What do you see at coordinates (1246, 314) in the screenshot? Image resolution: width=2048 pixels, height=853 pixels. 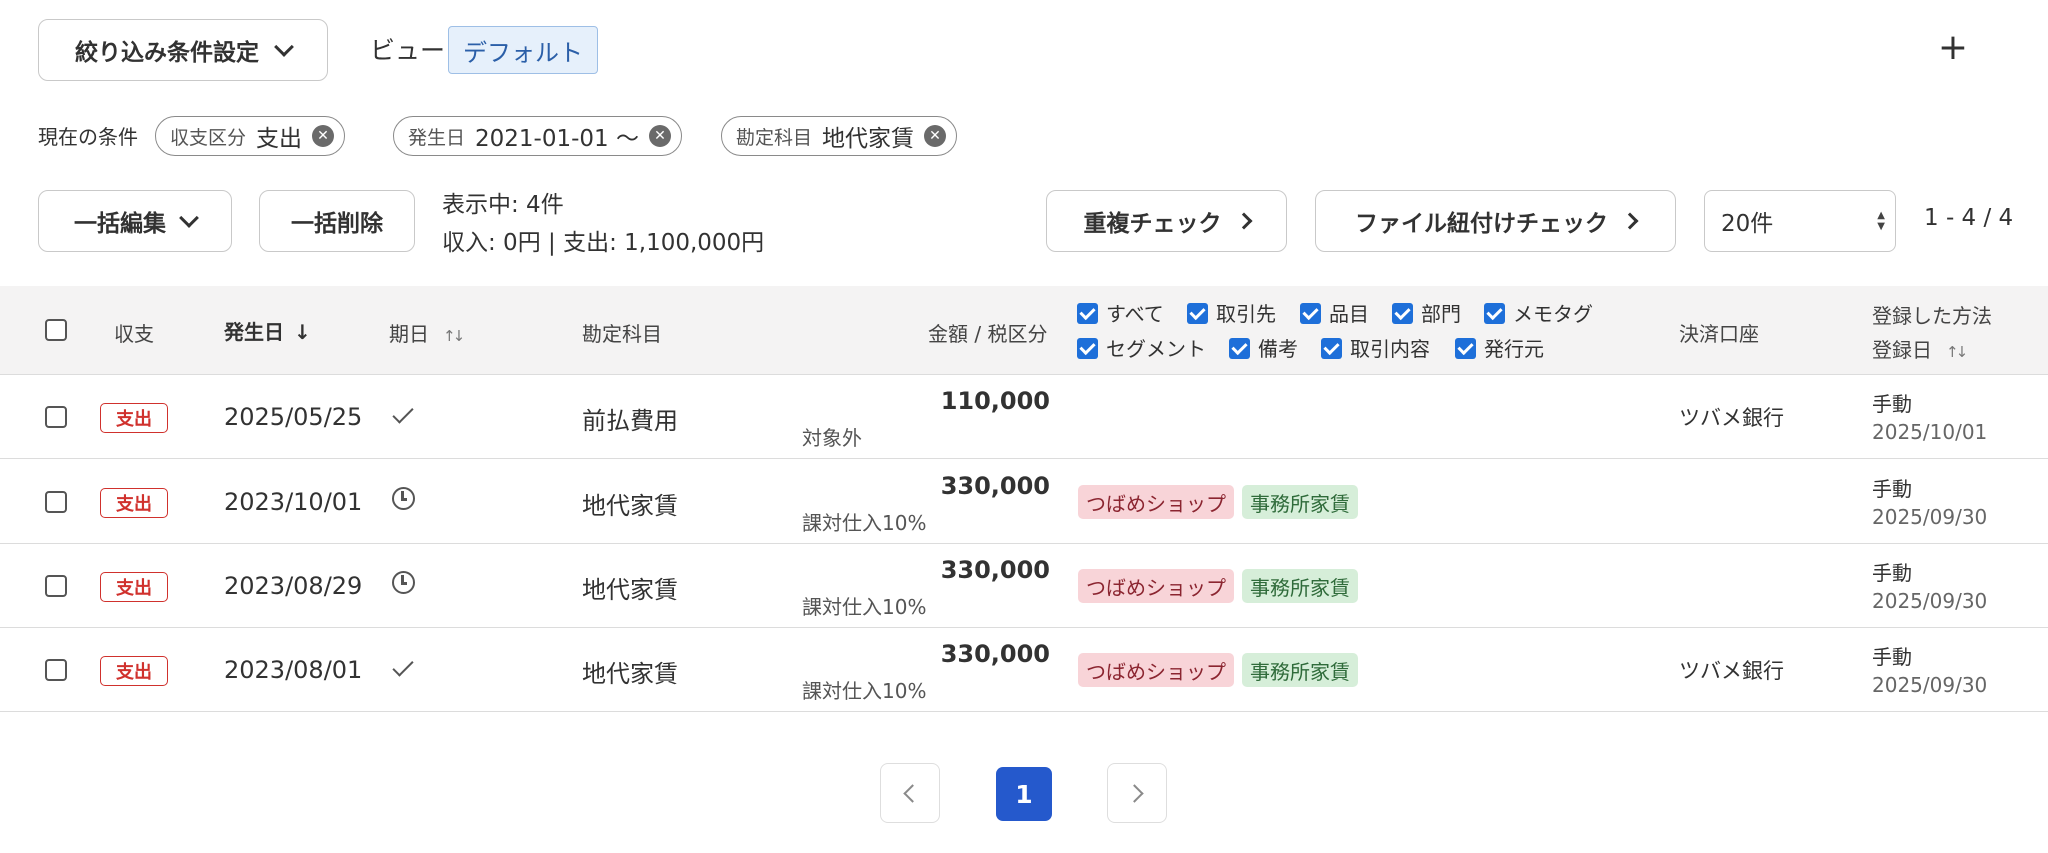 I see `option-label: 取引先` at bounding box center [1246, 314].